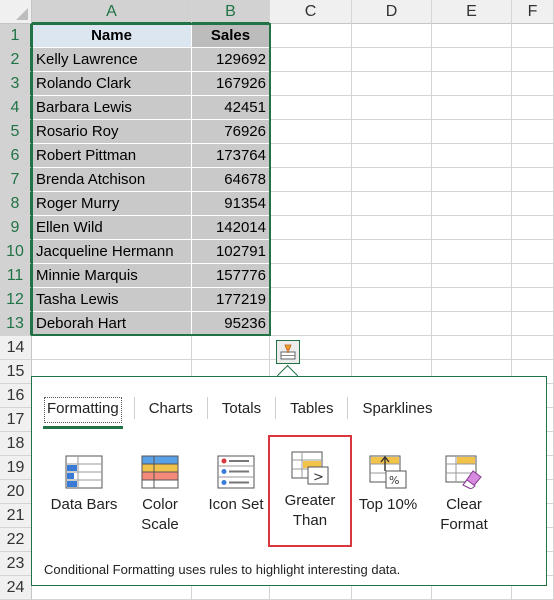  I want to click on row-header-3: 3, so click(16, 84).